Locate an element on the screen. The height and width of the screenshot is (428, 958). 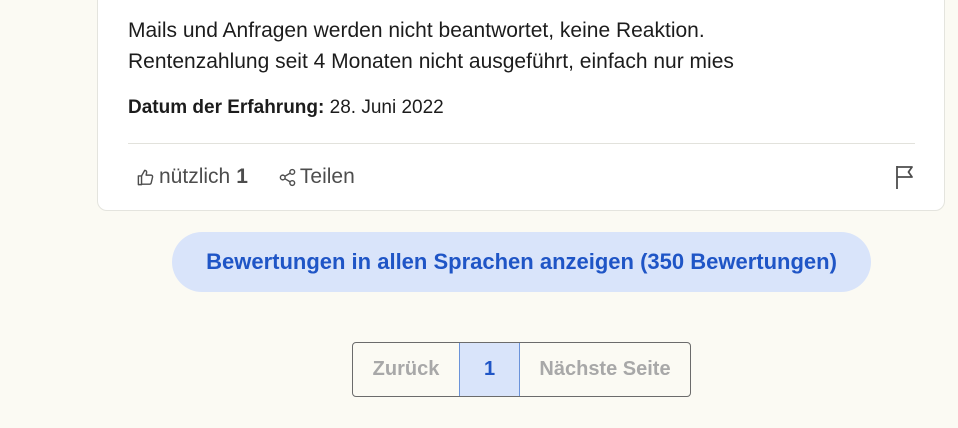
pagination-next-button: Nächste Seite is located at coordinates (605, 369).